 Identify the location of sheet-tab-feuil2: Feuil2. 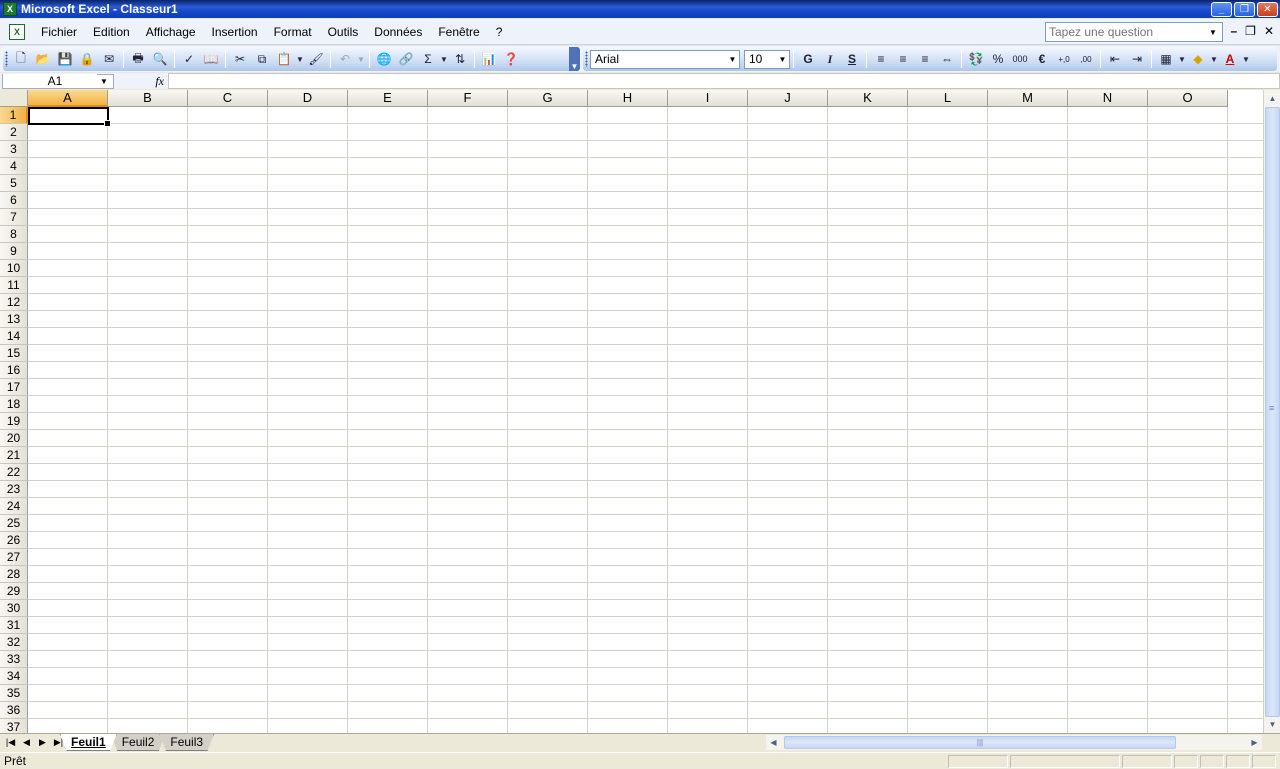
(138, 742).